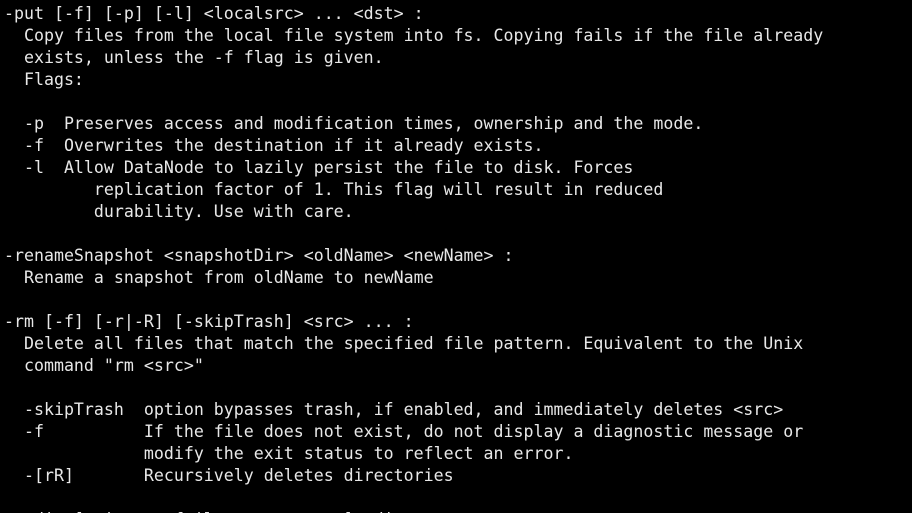 Image resolution: width=912 pixels, height=513 pixels. What do you see at coordinates (104, 365) in the screenshot?
I see `terminal-line: command "rm <src>"` at bounding box center [104, 365].